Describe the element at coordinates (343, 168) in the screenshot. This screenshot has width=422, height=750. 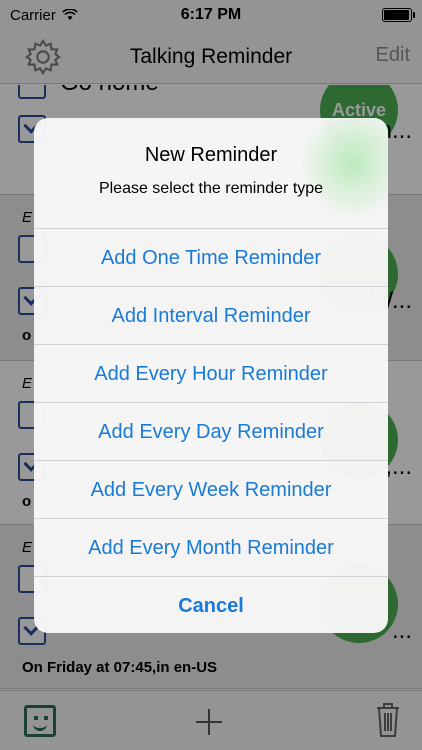
I see `badge-glow` at that location.